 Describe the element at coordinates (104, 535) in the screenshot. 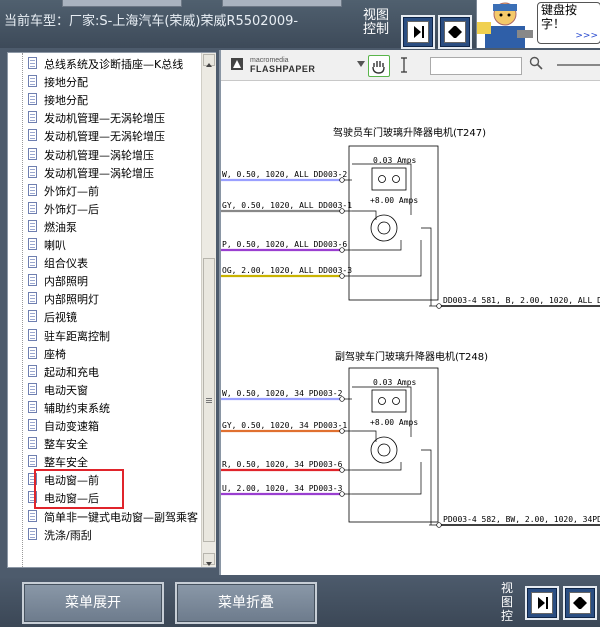

I see `tree-item: 洗涤/雨刮` at that location.